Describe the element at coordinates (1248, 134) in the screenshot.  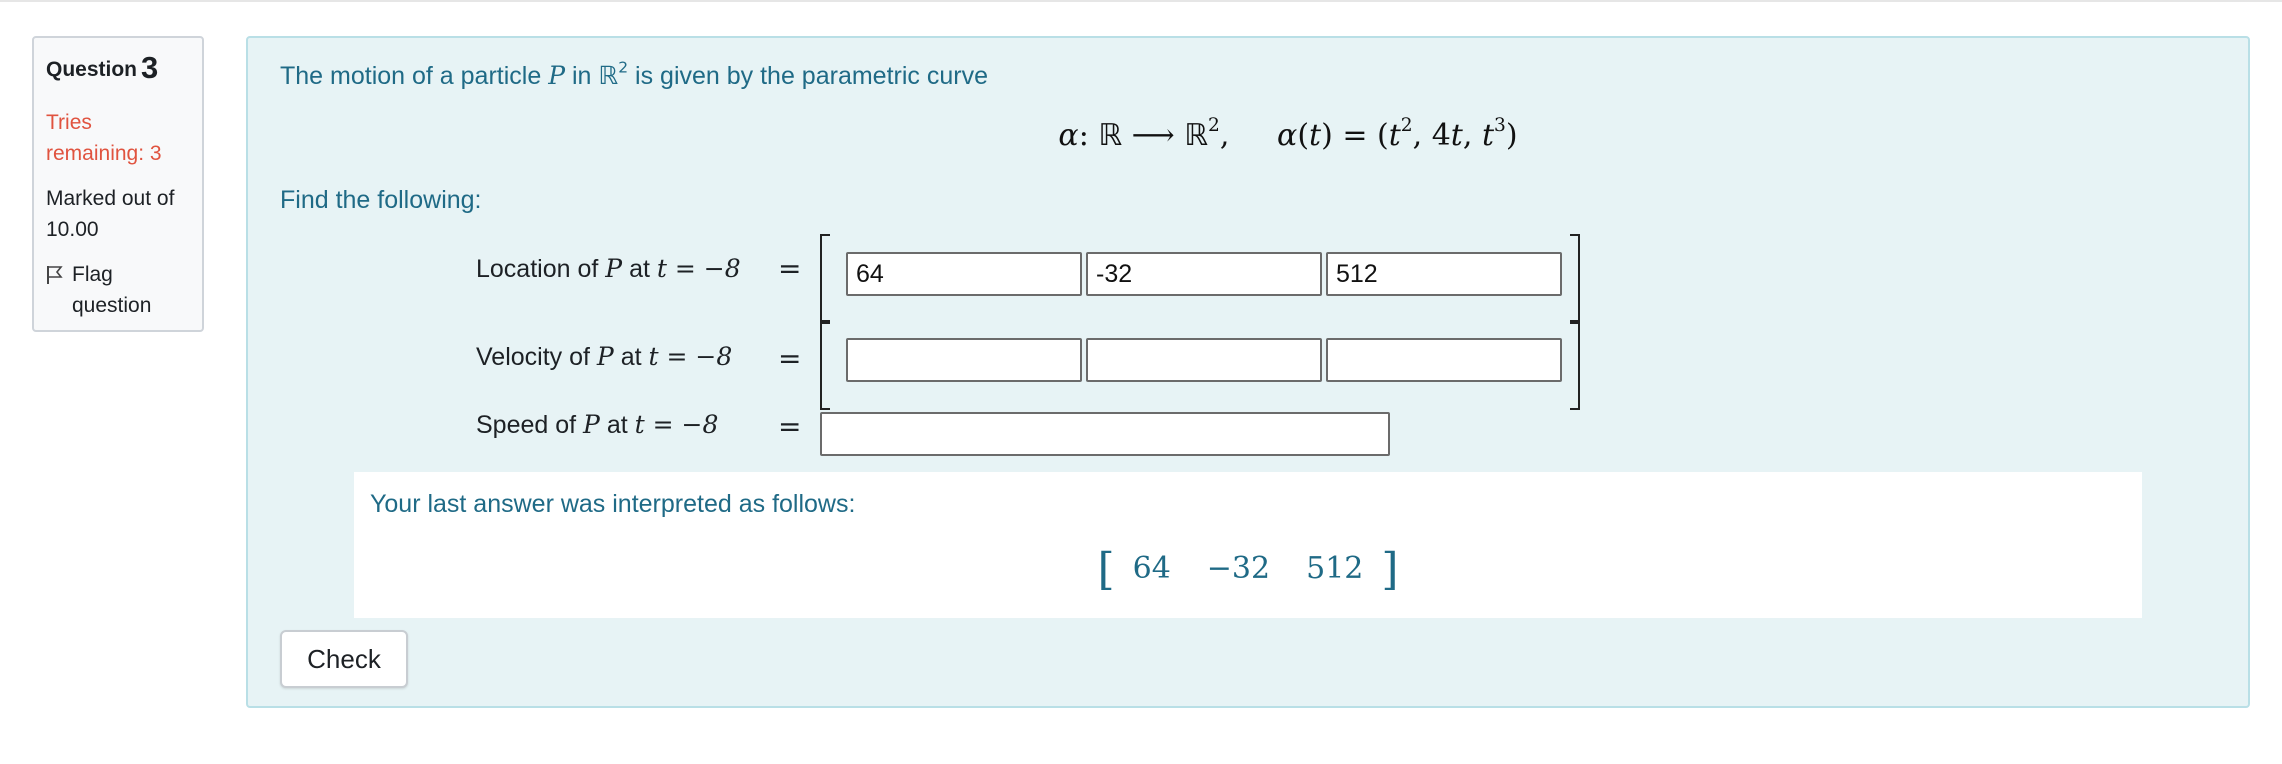
I see `curve-definition: α: ℝ ⟶ ℝ2, α(t) = (t2, 4t, t3)` at that location.